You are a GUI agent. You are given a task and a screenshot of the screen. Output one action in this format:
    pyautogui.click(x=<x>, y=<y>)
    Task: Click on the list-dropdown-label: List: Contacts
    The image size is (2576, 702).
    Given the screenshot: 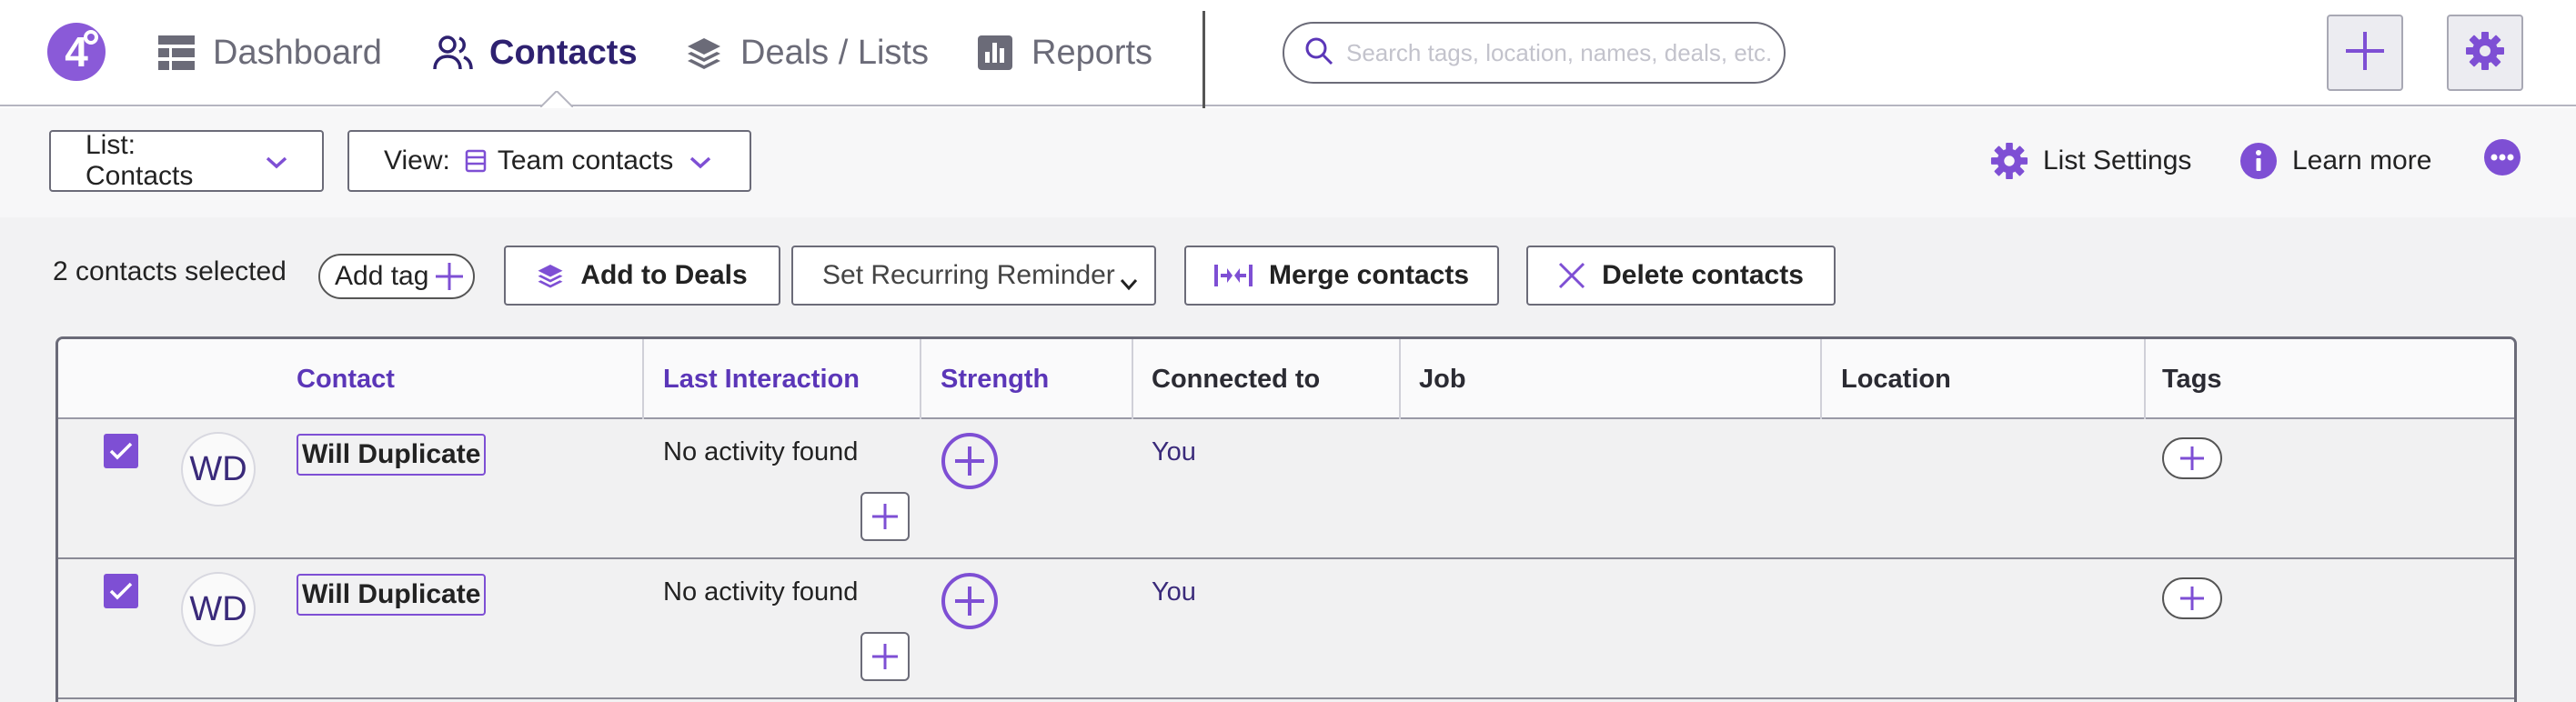 What is the action you would take?
    pyautogui.click(x=140, y=160)
    